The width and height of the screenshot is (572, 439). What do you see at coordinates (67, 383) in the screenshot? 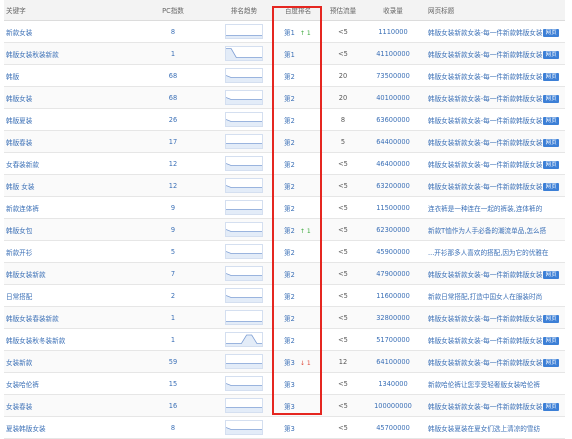
I see `keyword-link: 女装哈伦裤` at bounding box center [67, 383].